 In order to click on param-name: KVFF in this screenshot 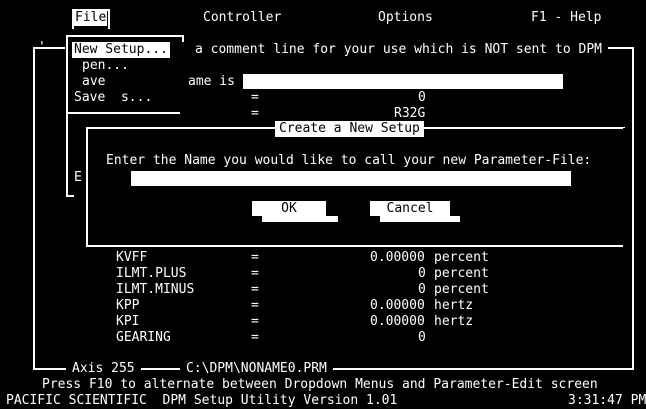, I will do `click(132, 257)`.